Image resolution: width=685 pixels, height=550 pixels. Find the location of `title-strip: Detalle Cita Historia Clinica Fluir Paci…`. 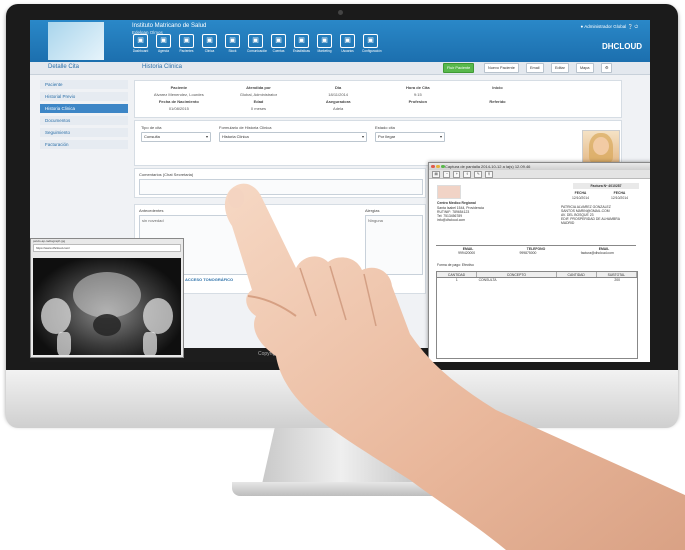

title-strip: Detalle Cita Historia Clinica Fluir Paci… is located at coordinates (340, 68).